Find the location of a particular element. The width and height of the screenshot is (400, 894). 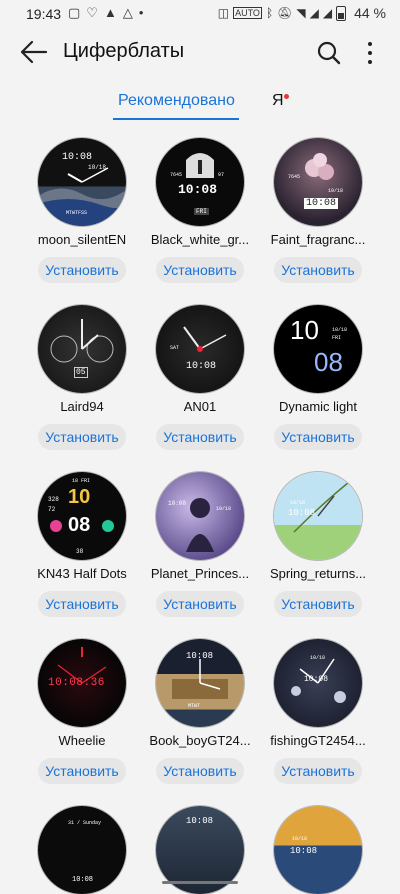

drive-icon: △ is located at coordinates (127, 12).